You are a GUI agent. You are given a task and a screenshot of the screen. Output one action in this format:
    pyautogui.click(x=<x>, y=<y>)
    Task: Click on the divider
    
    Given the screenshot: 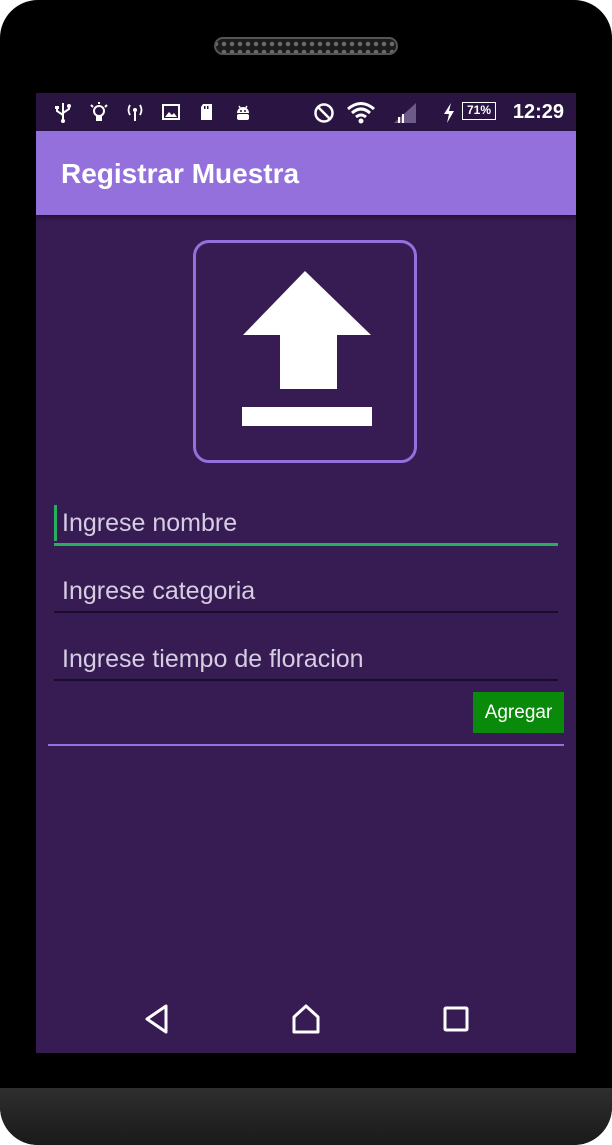 What is the action you would take?
    pyautogui.click(x=306, y=745)
    